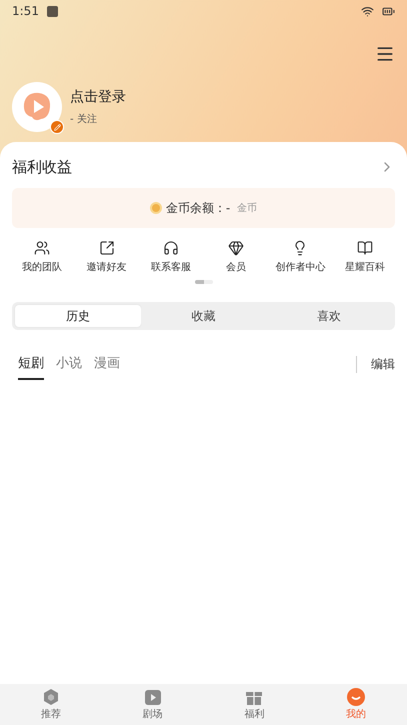 This screenshot has height=725, width=407. I want to click on follow-count: - 关注, so click(84, 119).